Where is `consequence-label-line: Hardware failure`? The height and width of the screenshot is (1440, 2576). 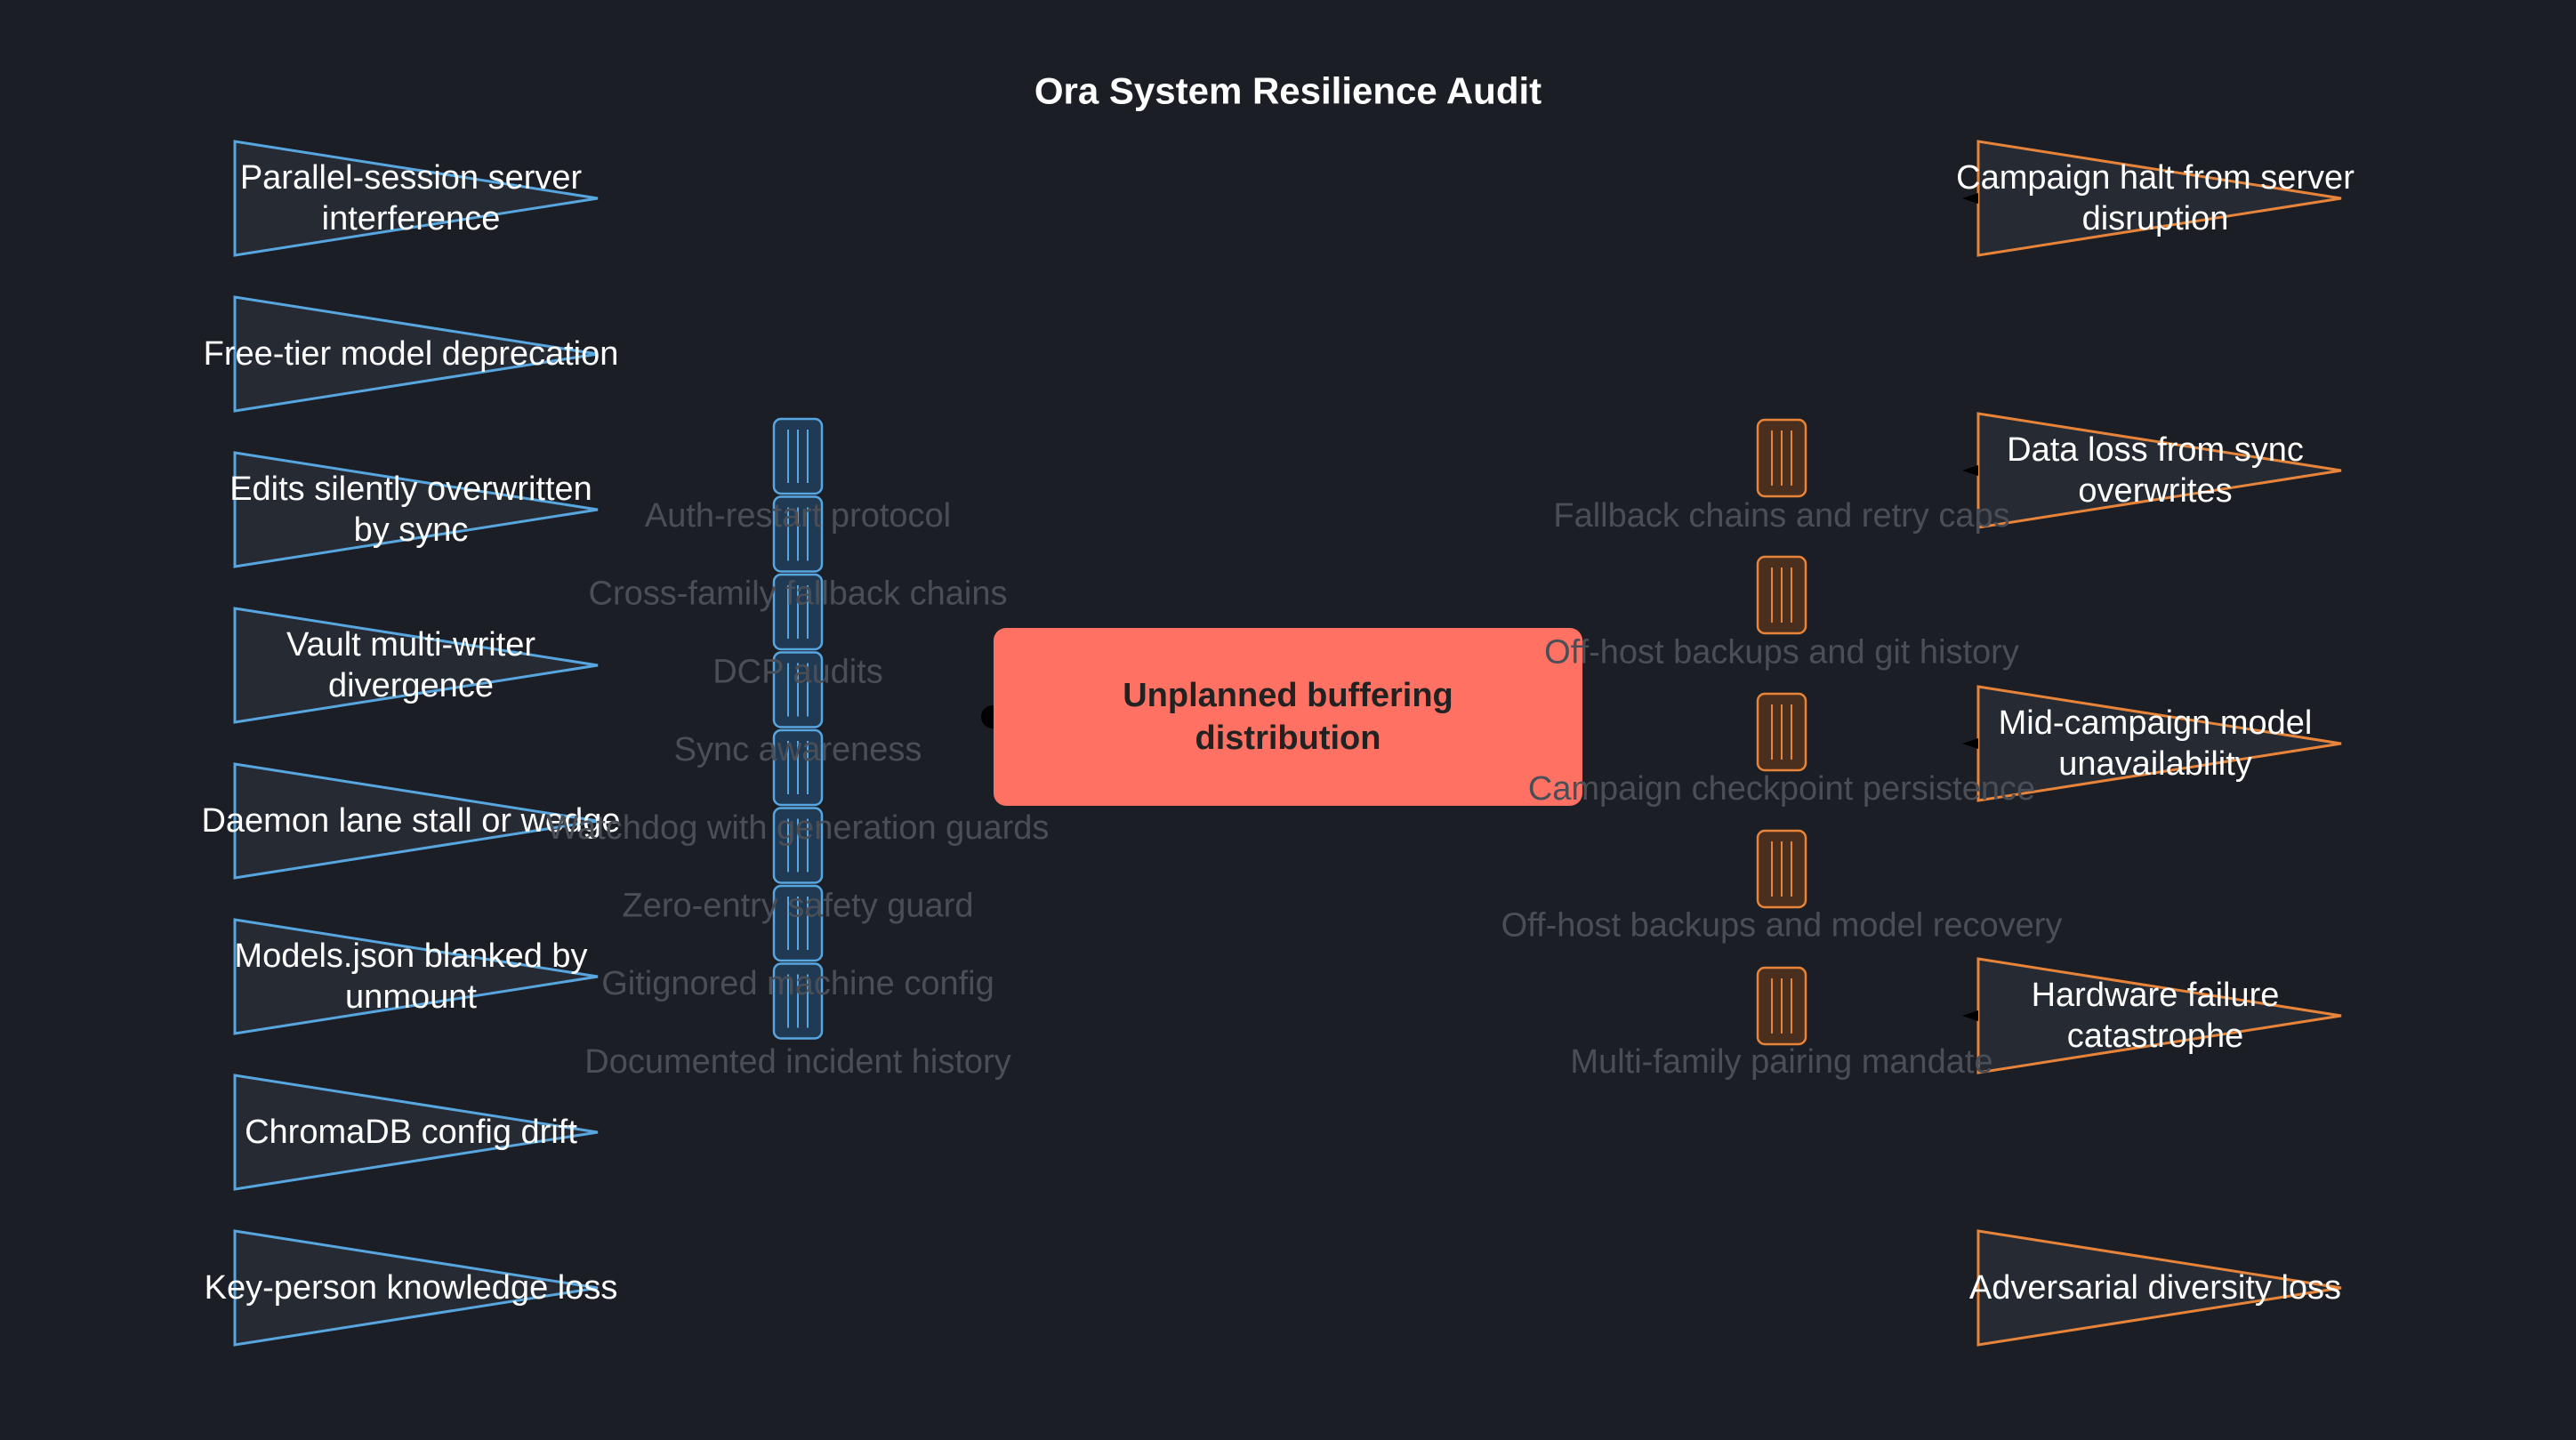
consequence-label-line: Hardware failure is located at coordinates (2156, 995).